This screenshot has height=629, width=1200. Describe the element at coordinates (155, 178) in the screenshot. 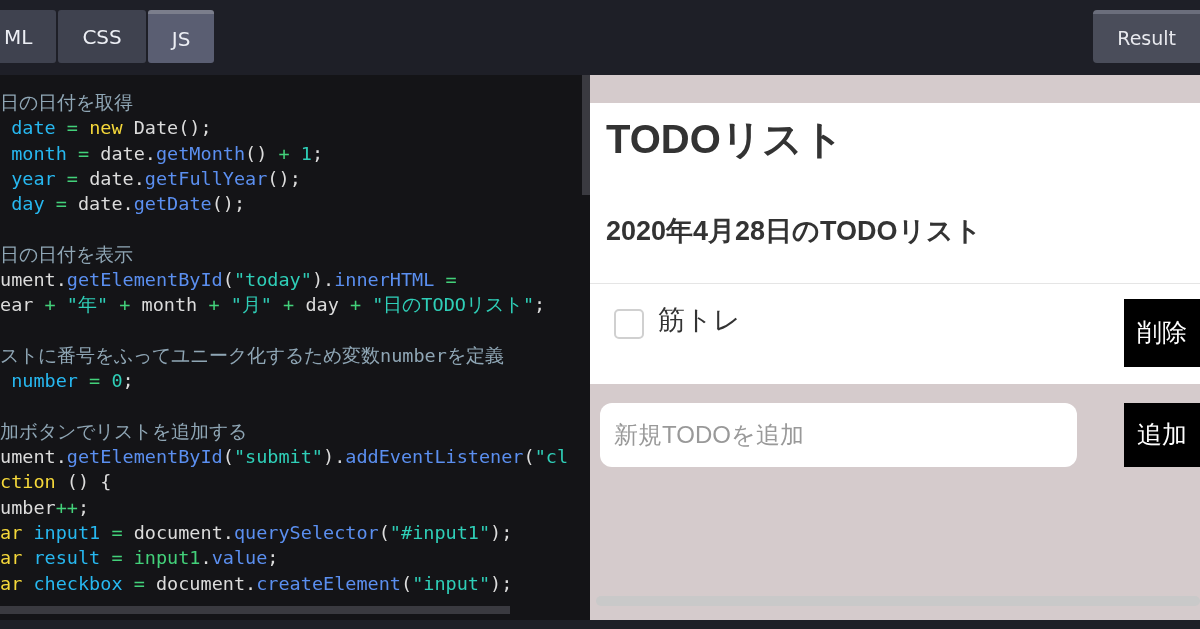

I see `code-line: year = date.getFullYear();` at that location.